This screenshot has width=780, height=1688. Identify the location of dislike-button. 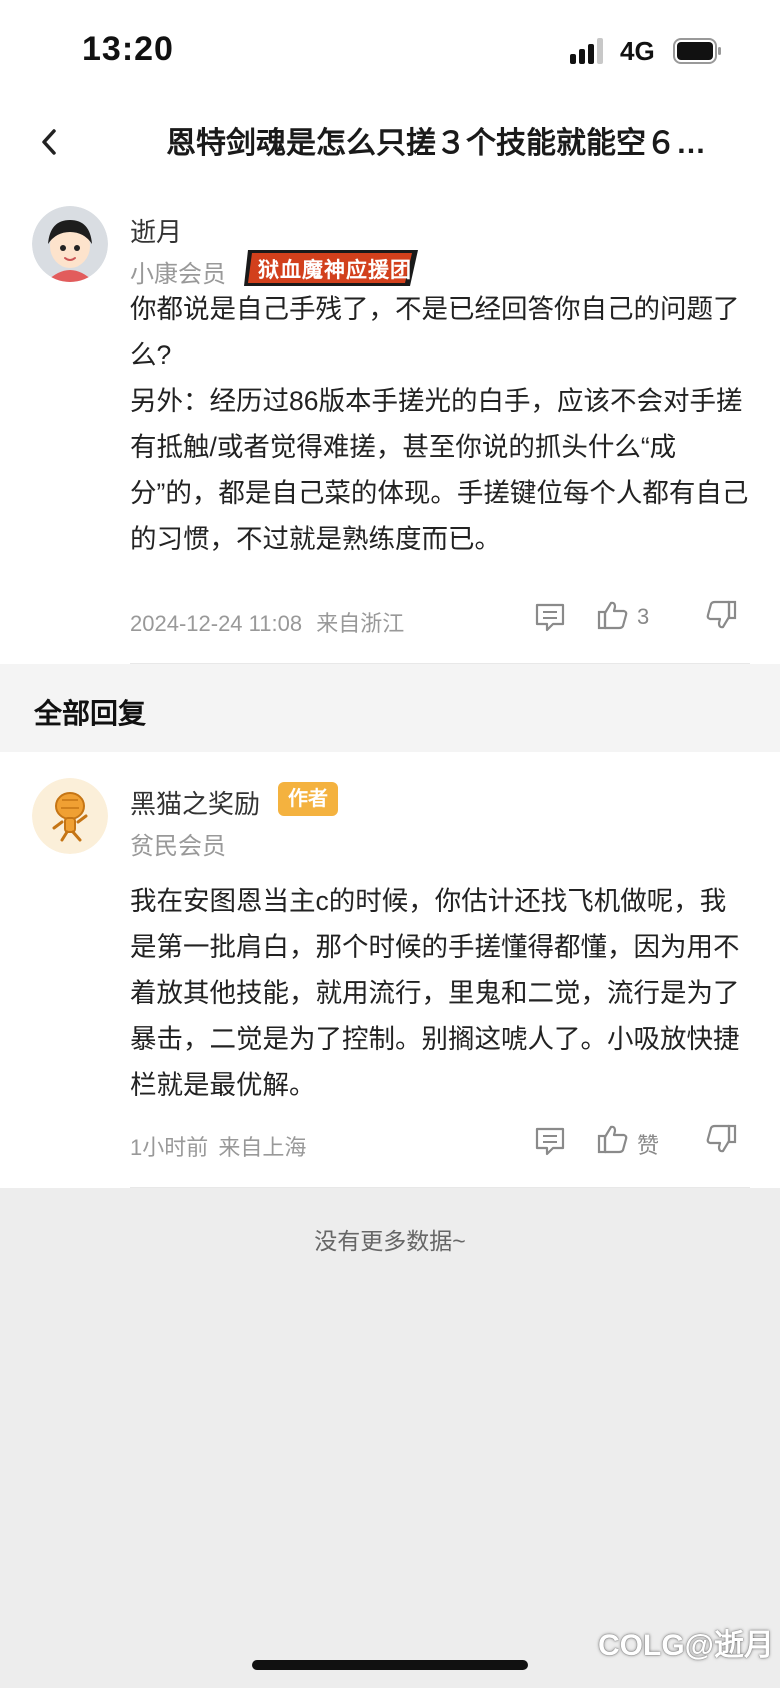
(721, 615).